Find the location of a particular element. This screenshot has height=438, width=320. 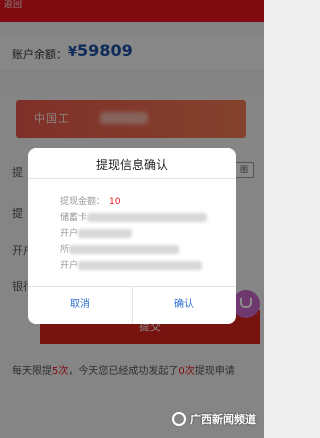

account-label: 开户 is located at coordinates (69, 234).